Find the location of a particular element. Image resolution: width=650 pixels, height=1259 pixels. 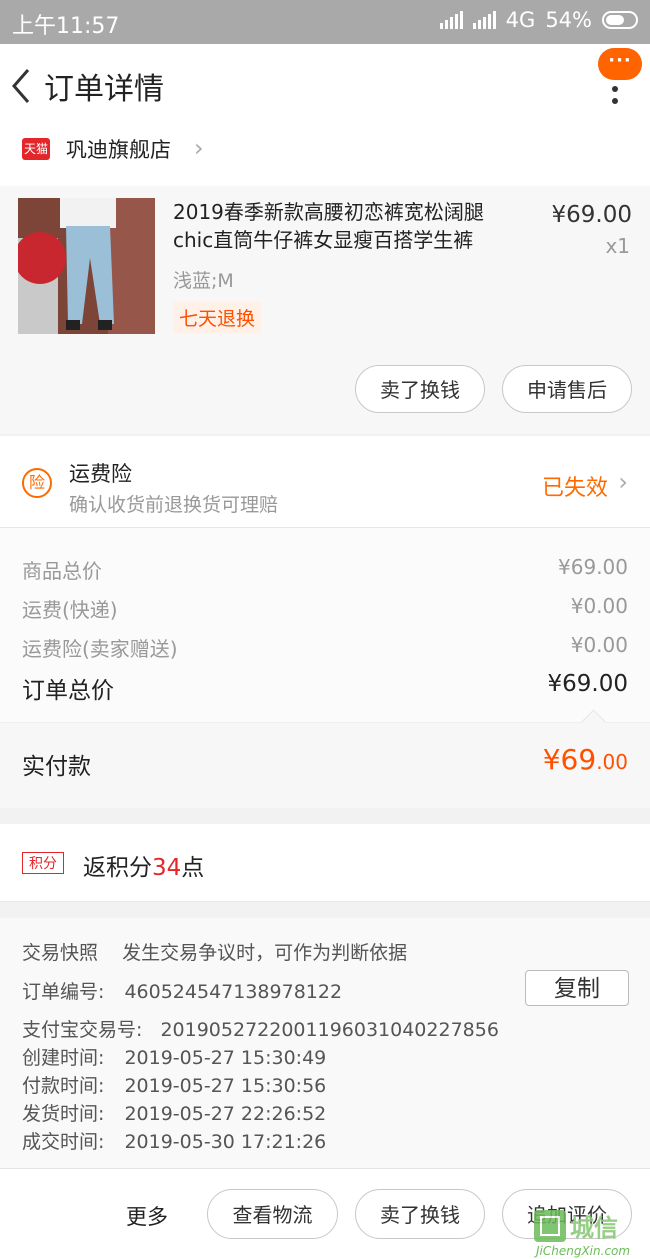

after-sale-button: 申请售后 is located at coordinates (567, 389).